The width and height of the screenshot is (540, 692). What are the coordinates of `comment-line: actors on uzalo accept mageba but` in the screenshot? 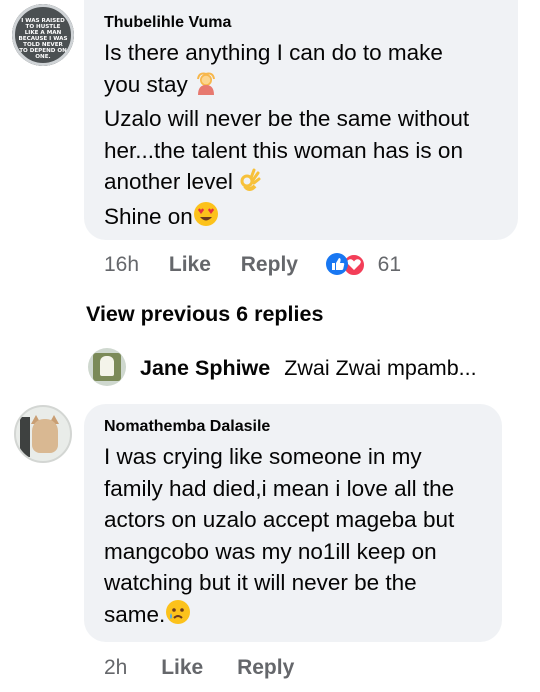 It's located at (279, 519).